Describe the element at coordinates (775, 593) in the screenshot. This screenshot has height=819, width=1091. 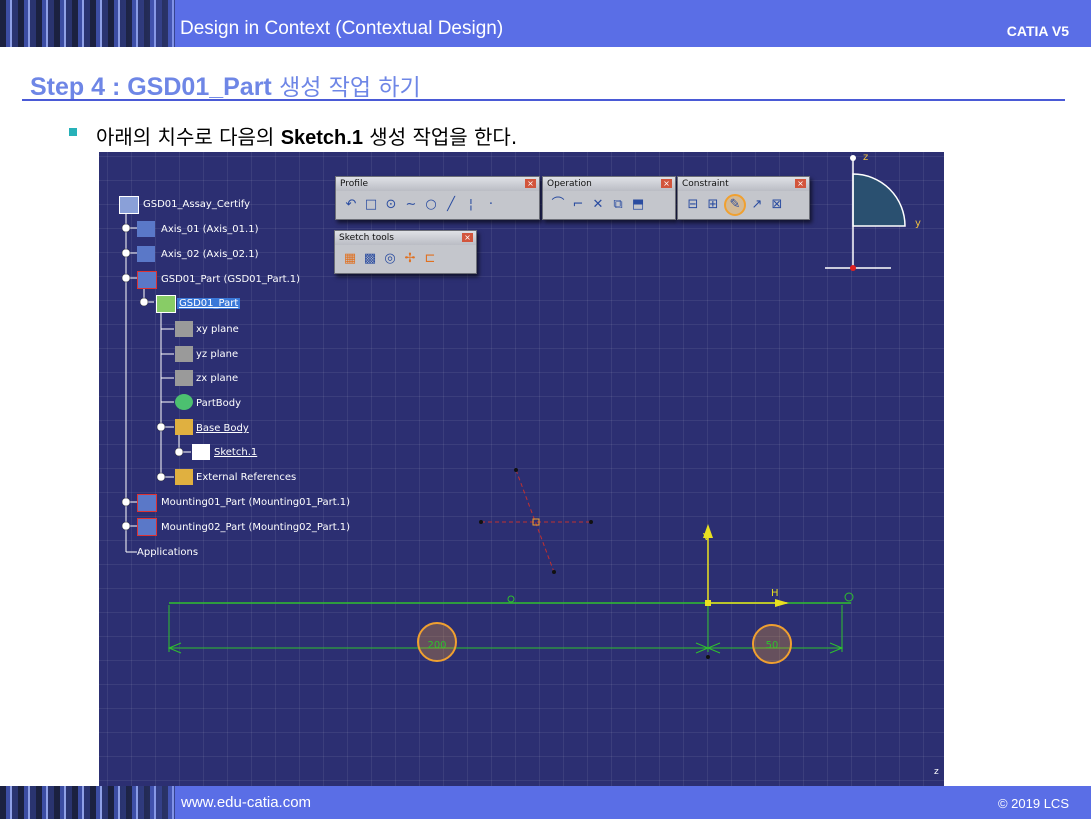
I see `h-axis-label: H` at that location.